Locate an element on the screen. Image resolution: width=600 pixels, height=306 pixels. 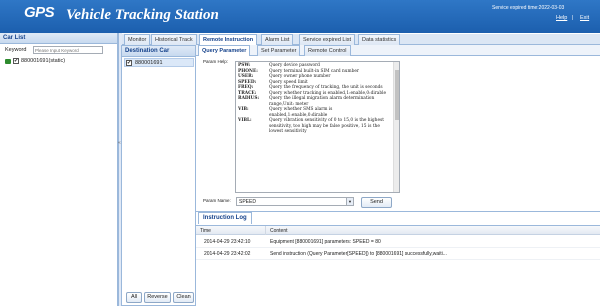
clean-button: Clean is located at coordinates (183, 297).